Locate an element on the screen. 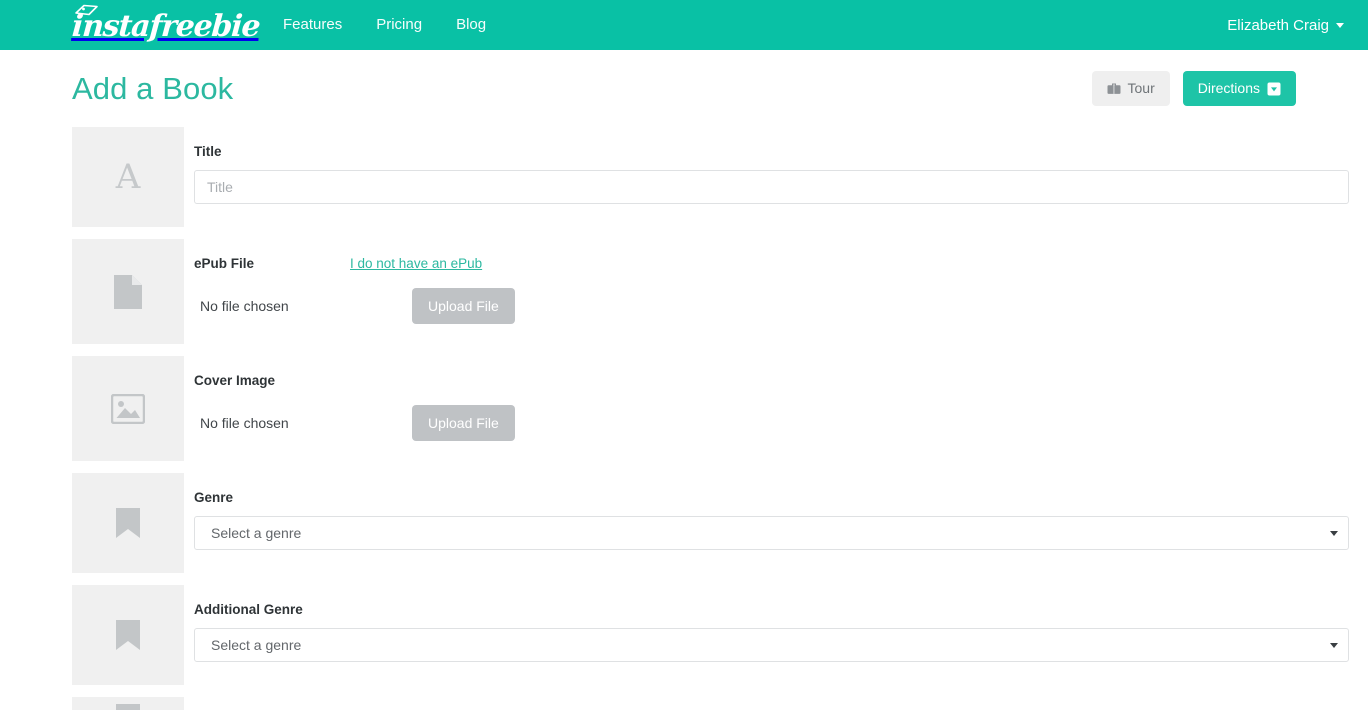 The height and width of the screenshot is (710, 1368). navbar-right: Elizabeth Craig is located at coordinates (1297, 25).